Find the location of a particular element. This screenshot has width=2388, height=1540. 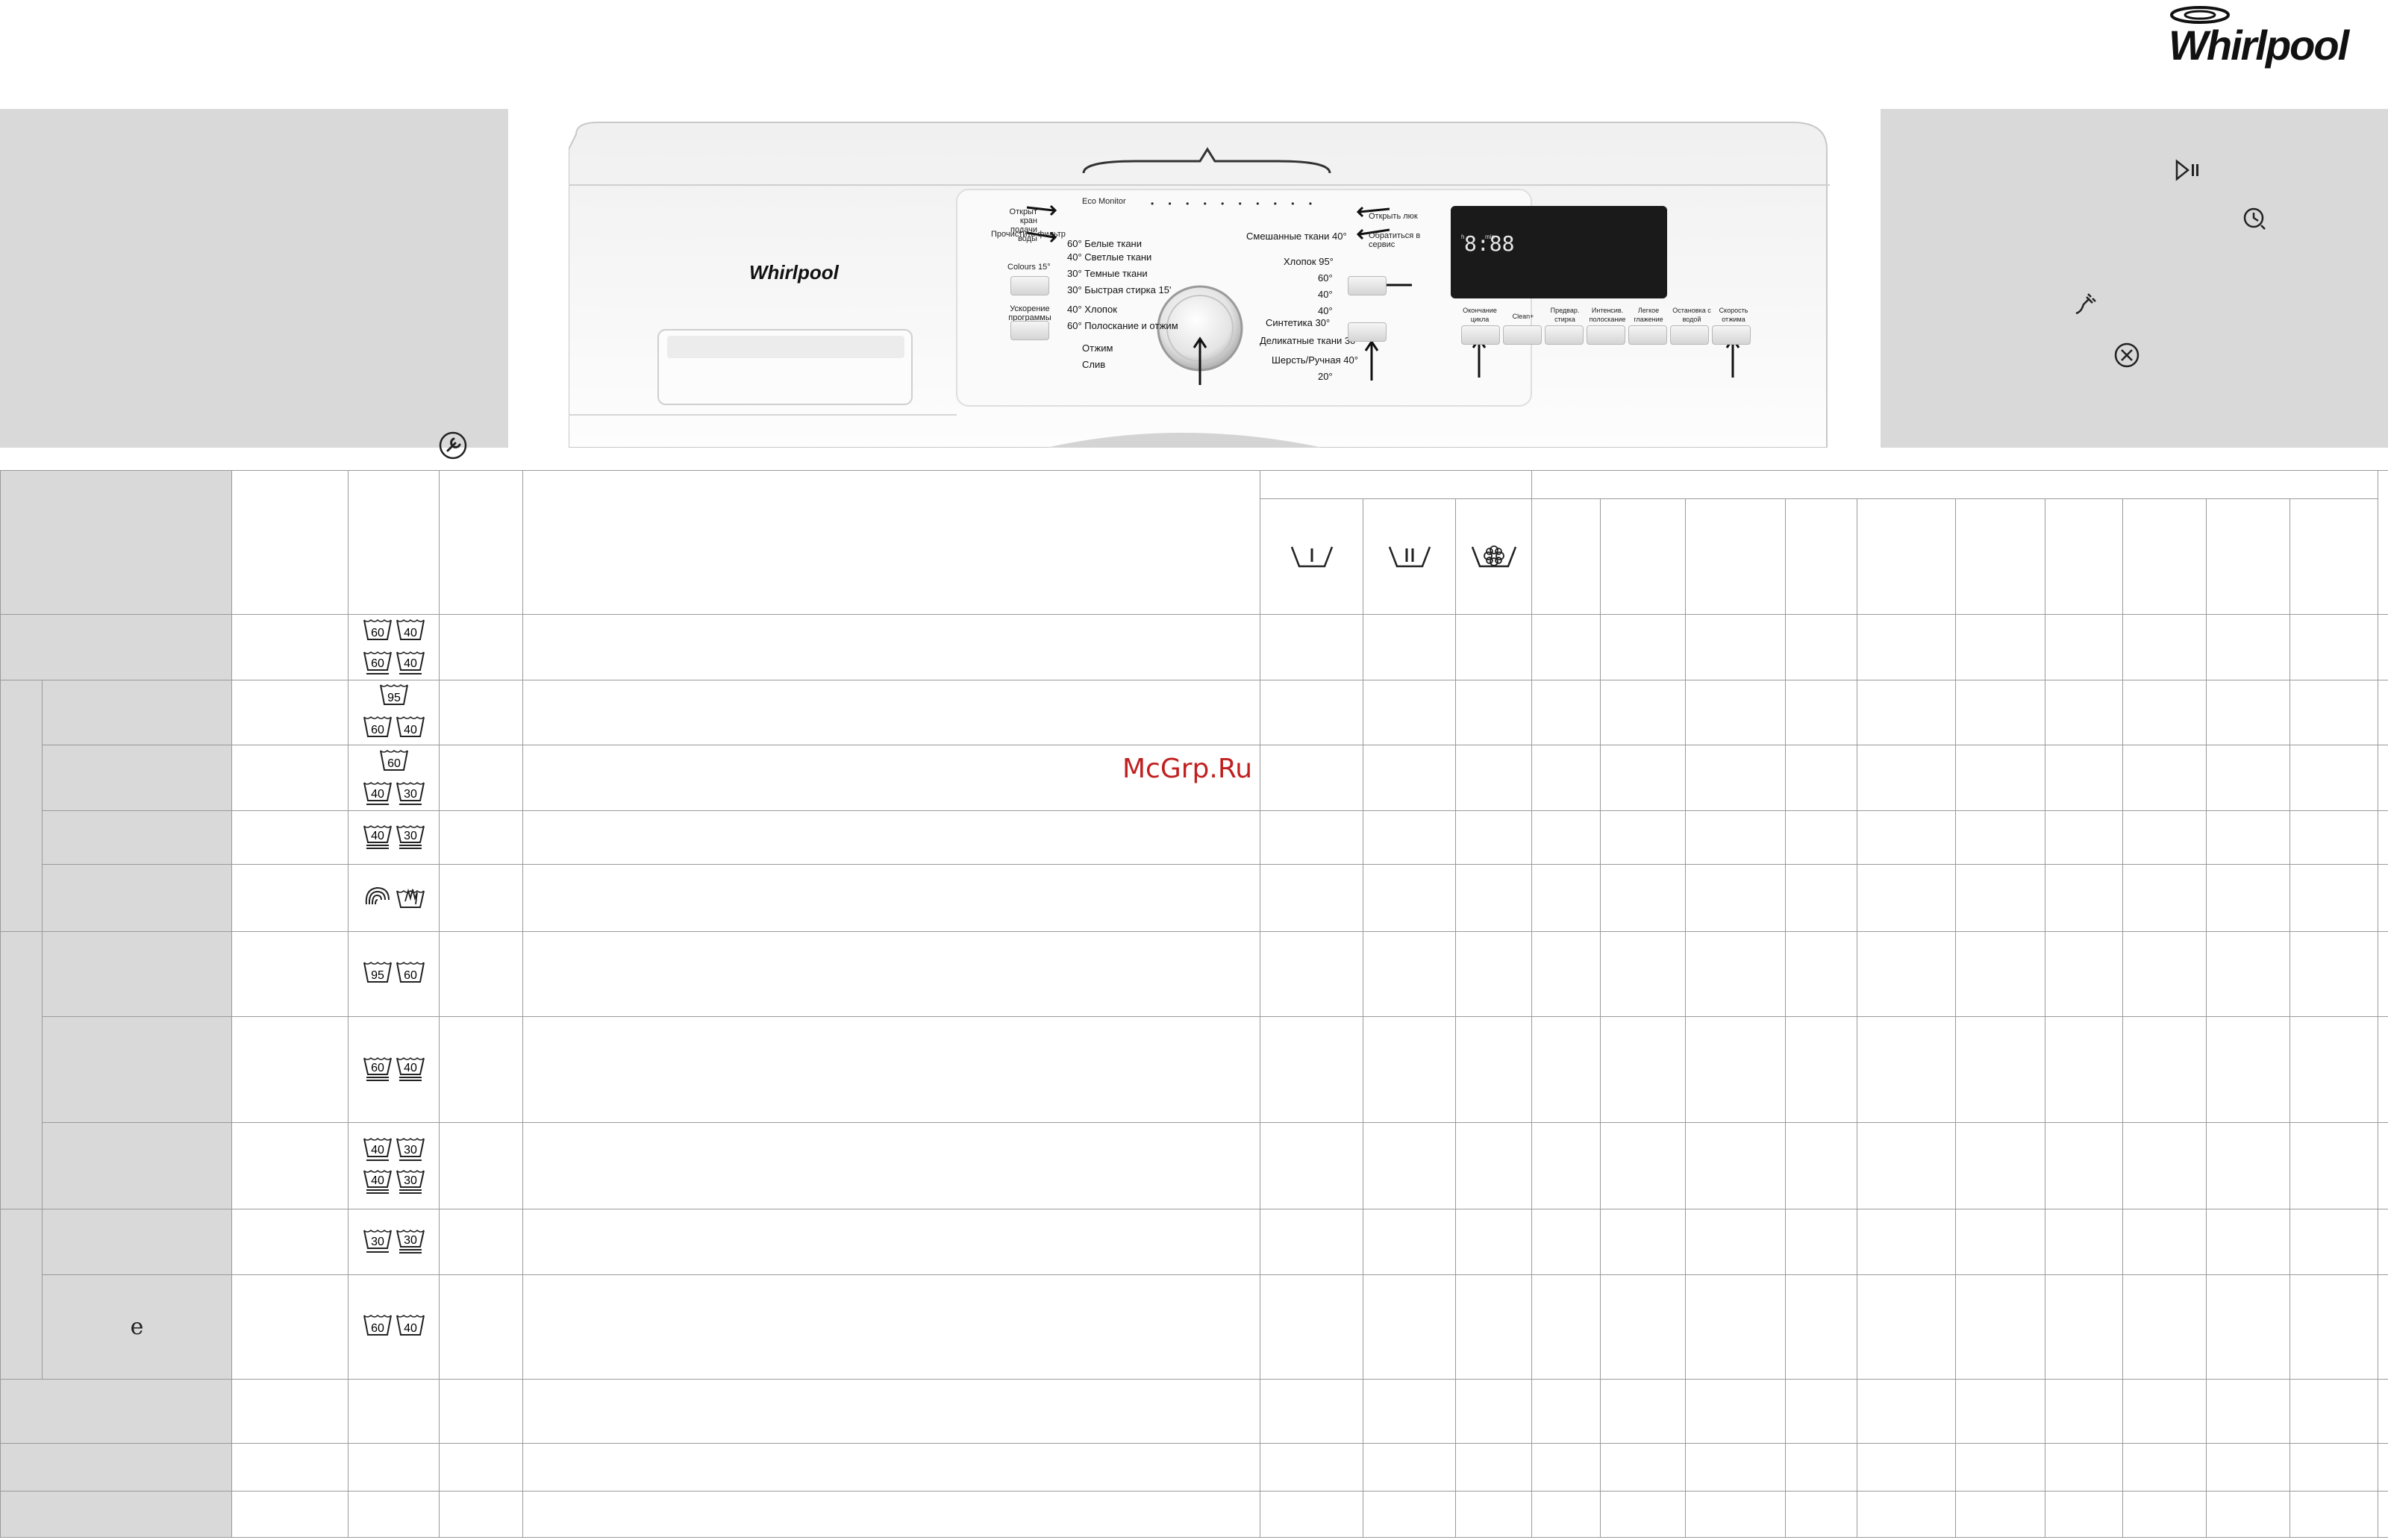

panel-brand: Whirlpool is located at coordinates (794, 272).